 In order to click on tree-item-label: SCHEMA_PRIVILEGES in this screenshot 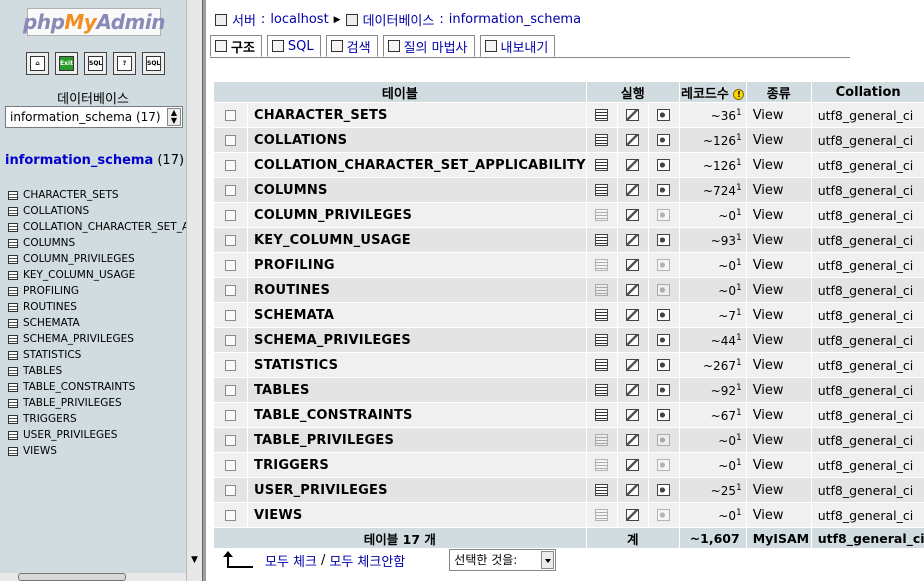, I will do `click(78, 339)`.